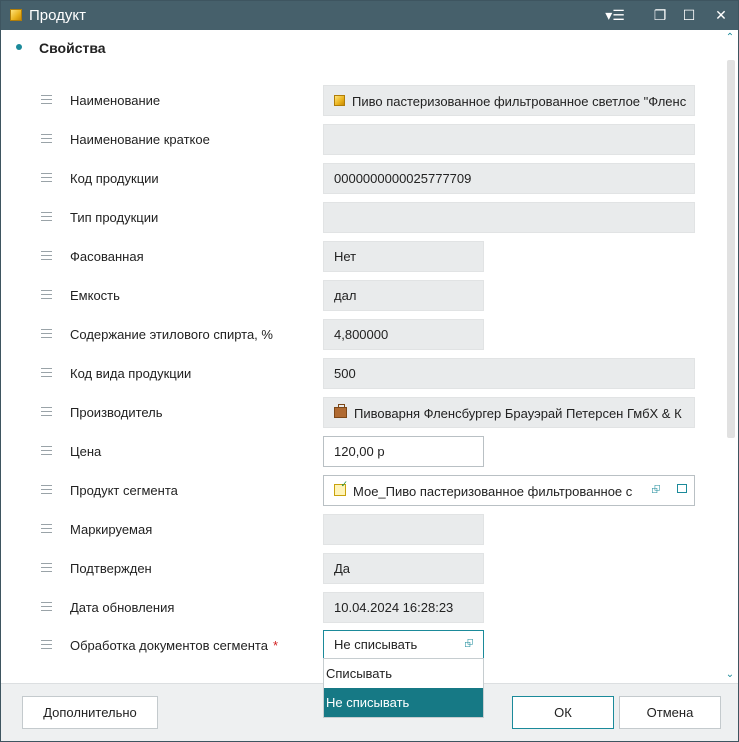 The height and width of the screenshot is (742, 739). What do you see at coordinates (111, 568) in the screenshot?
I see `field-label: Подтвержден` at bounding box center [111, 568].